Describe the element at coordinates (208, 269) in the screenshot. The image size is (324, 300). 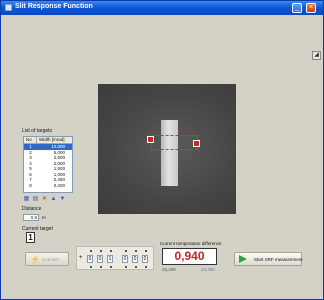
I see `temperature-right-value: 24,469` at that location.